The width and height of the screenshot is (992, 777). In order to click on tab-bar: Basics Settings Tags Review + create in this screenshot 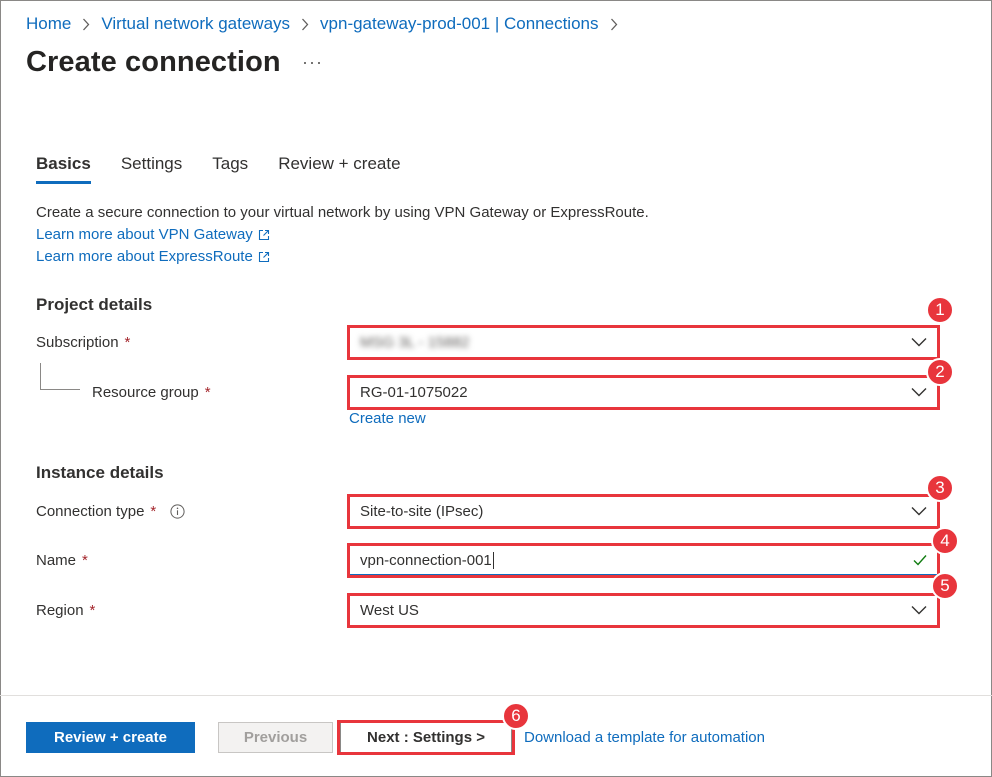, I will do `click(233, 169)`.